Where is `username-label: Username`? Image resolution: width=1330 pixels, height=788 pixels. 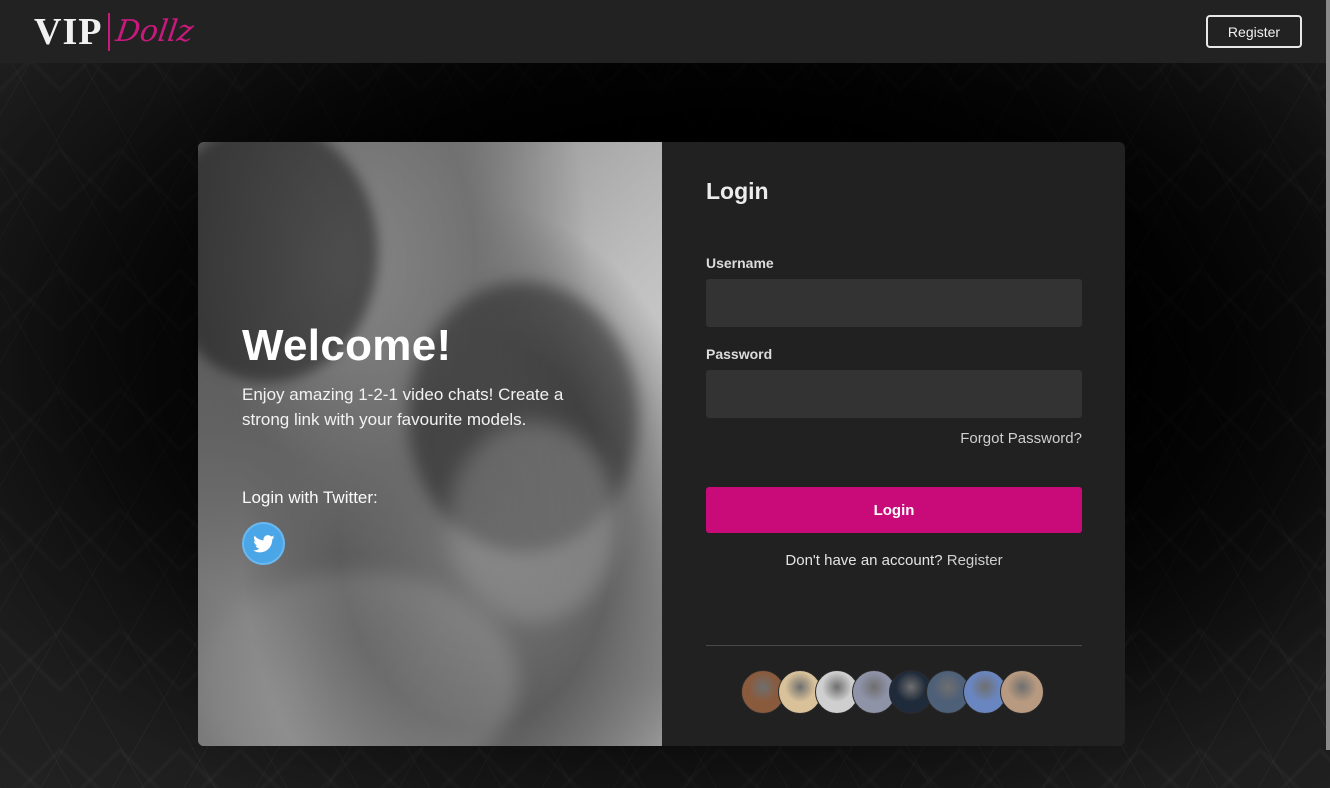
username-label: Username is located at coordinates (740, 263).